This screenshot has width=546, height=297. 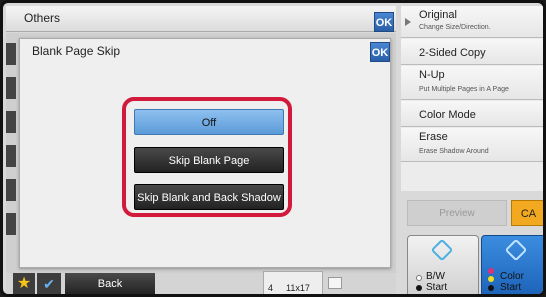 What do you see at coordinates (472, 145) in the screenshot?
I see `menu-item-erase: Erase Erase Shadow Around` at bounding box center [472, 145].